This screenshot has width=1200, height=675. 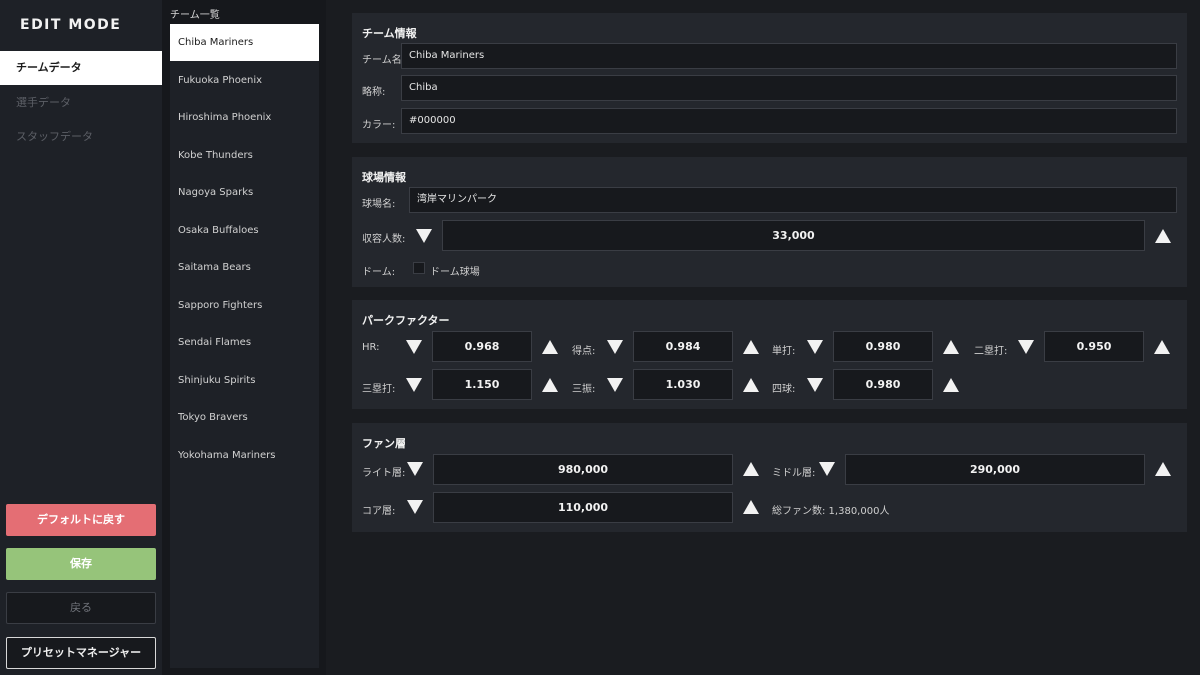 I want to click on triple-label: 三塁打:, so click(x=379, y=389).